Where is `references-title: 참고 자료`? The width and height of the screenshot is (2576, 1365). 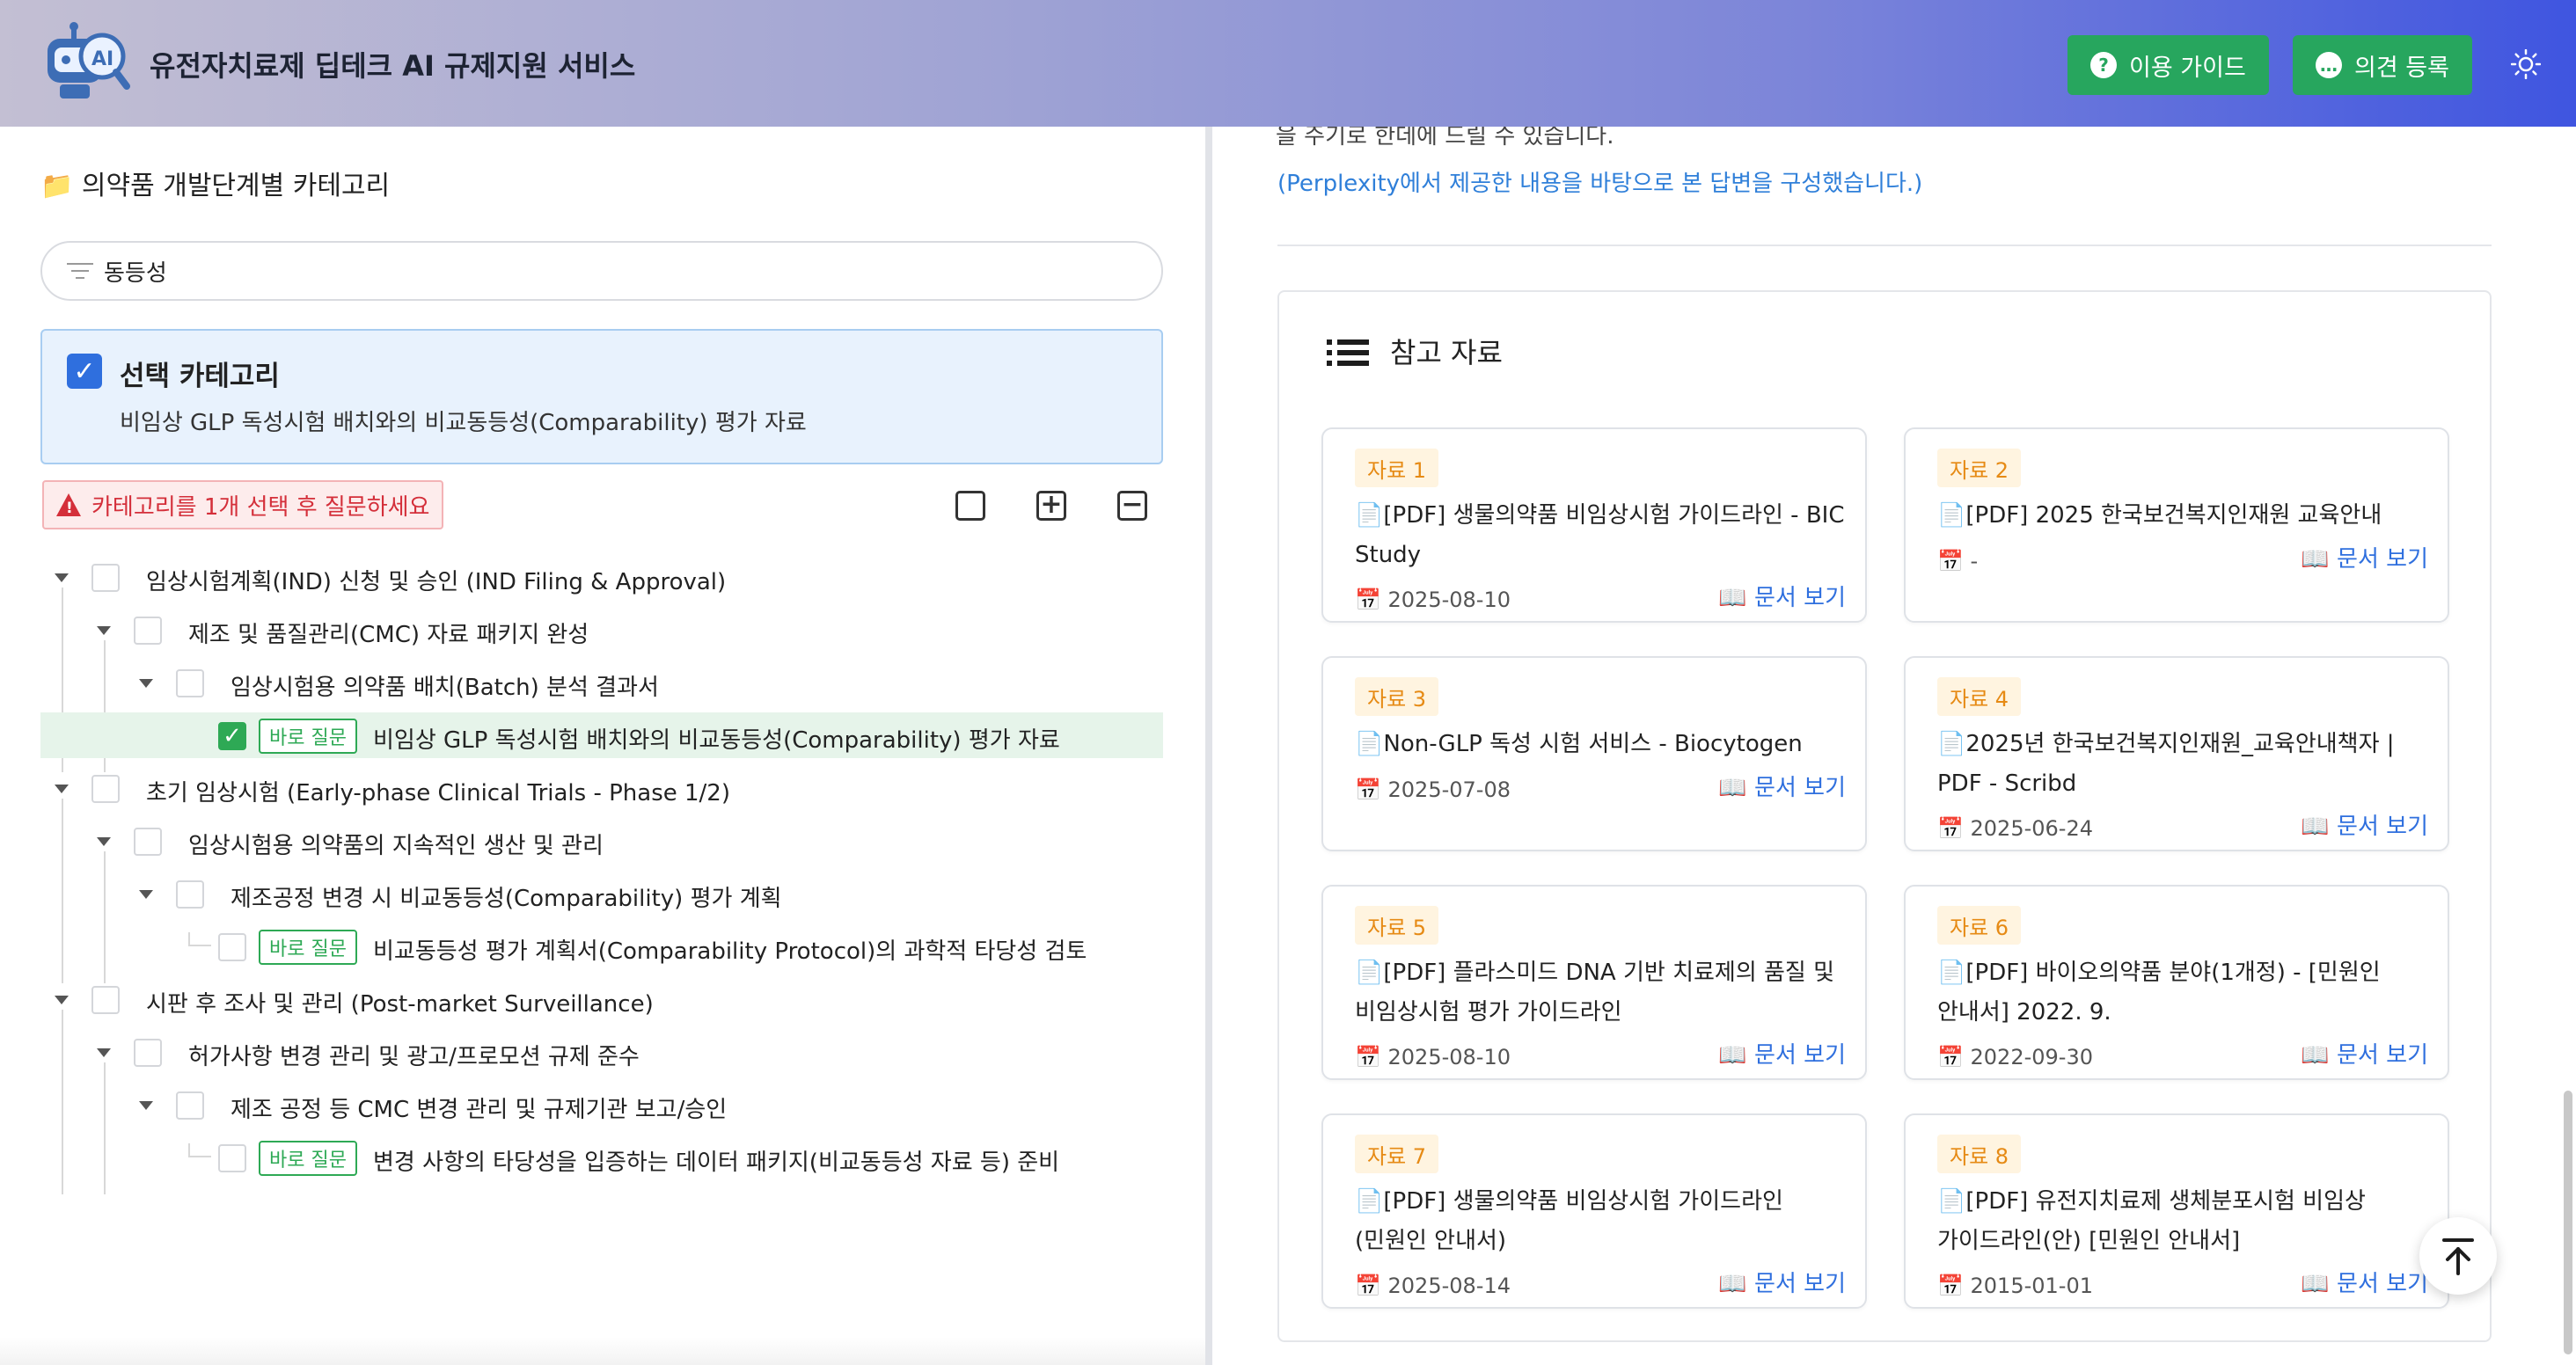 references-title: 참고 자료 is located at coordinates (1446, 352).